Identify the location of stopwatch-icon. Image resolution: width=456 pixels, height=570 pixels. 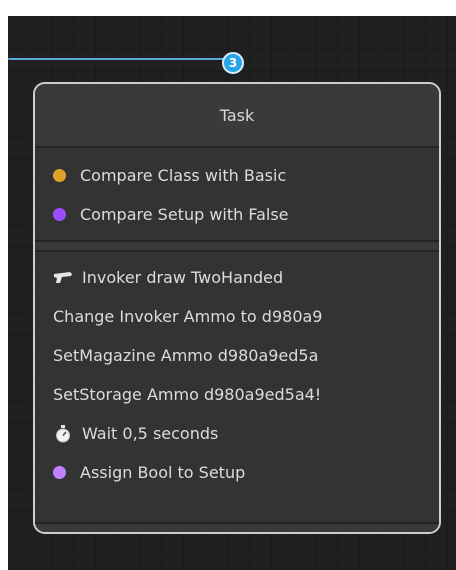
(63, 433).